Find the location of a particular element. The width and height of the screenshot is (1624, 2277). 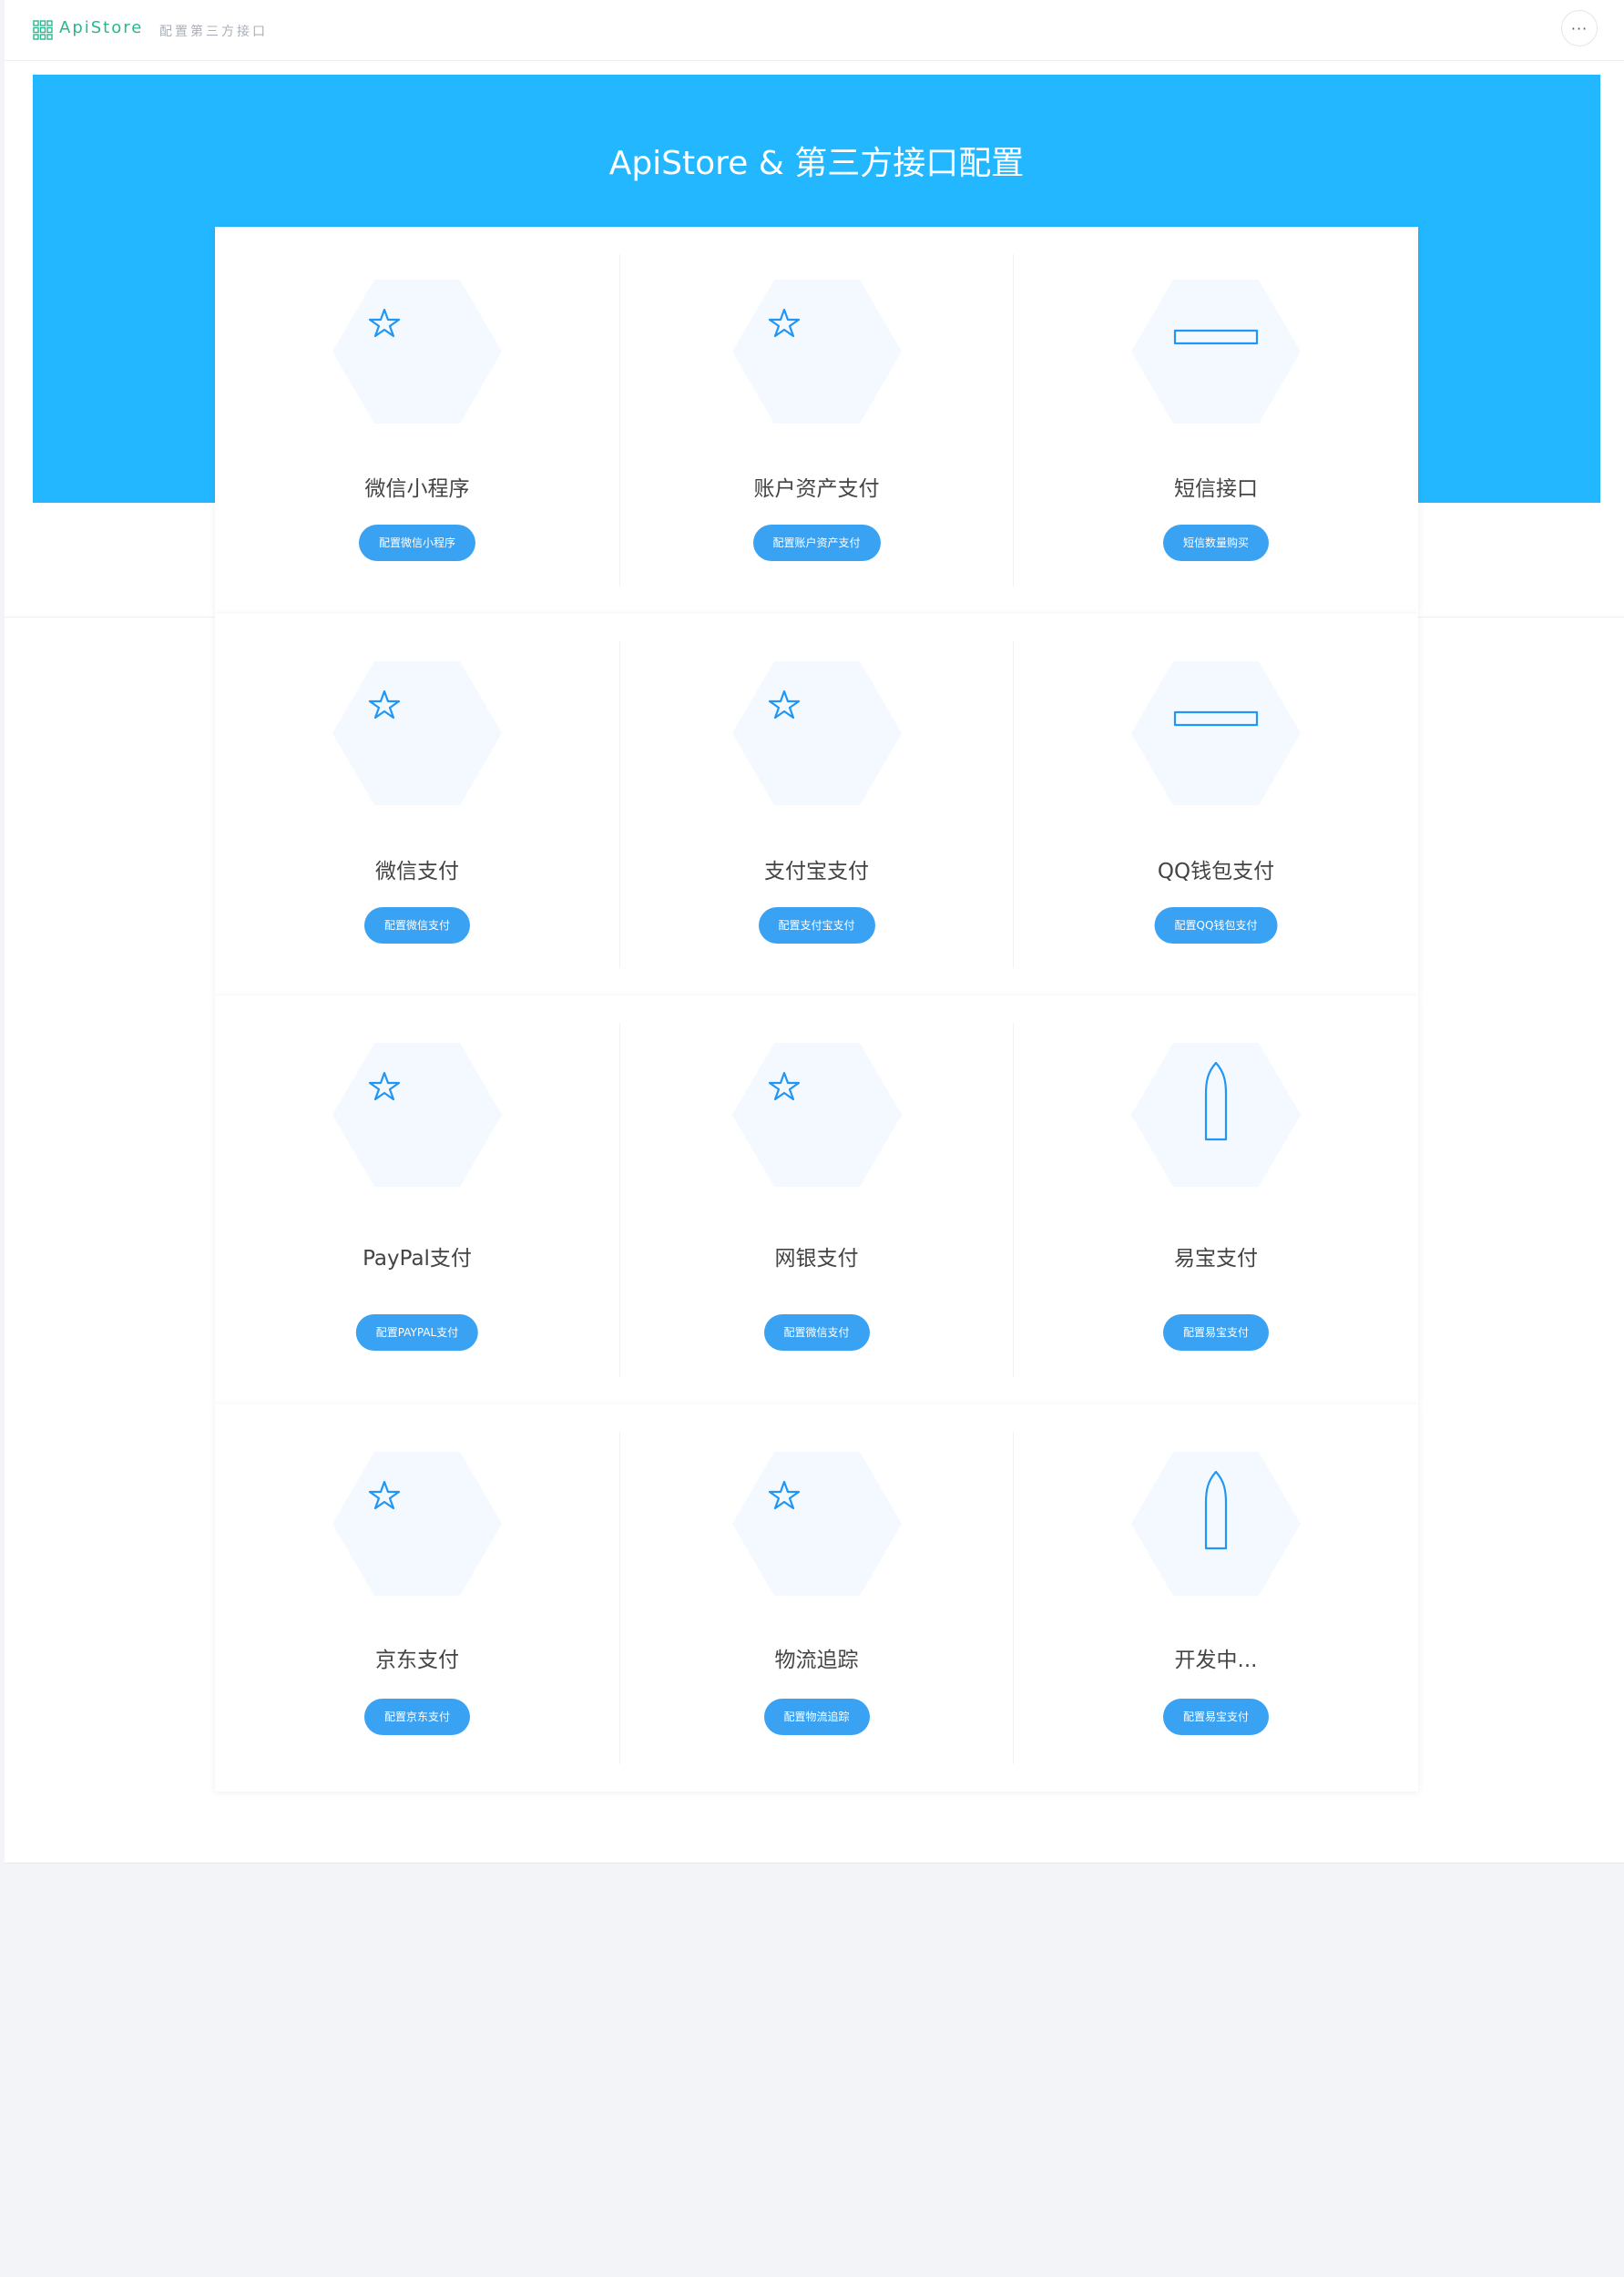

page-title: ApiStore & 第三方接口配置 is located at coordinates (816, 164).